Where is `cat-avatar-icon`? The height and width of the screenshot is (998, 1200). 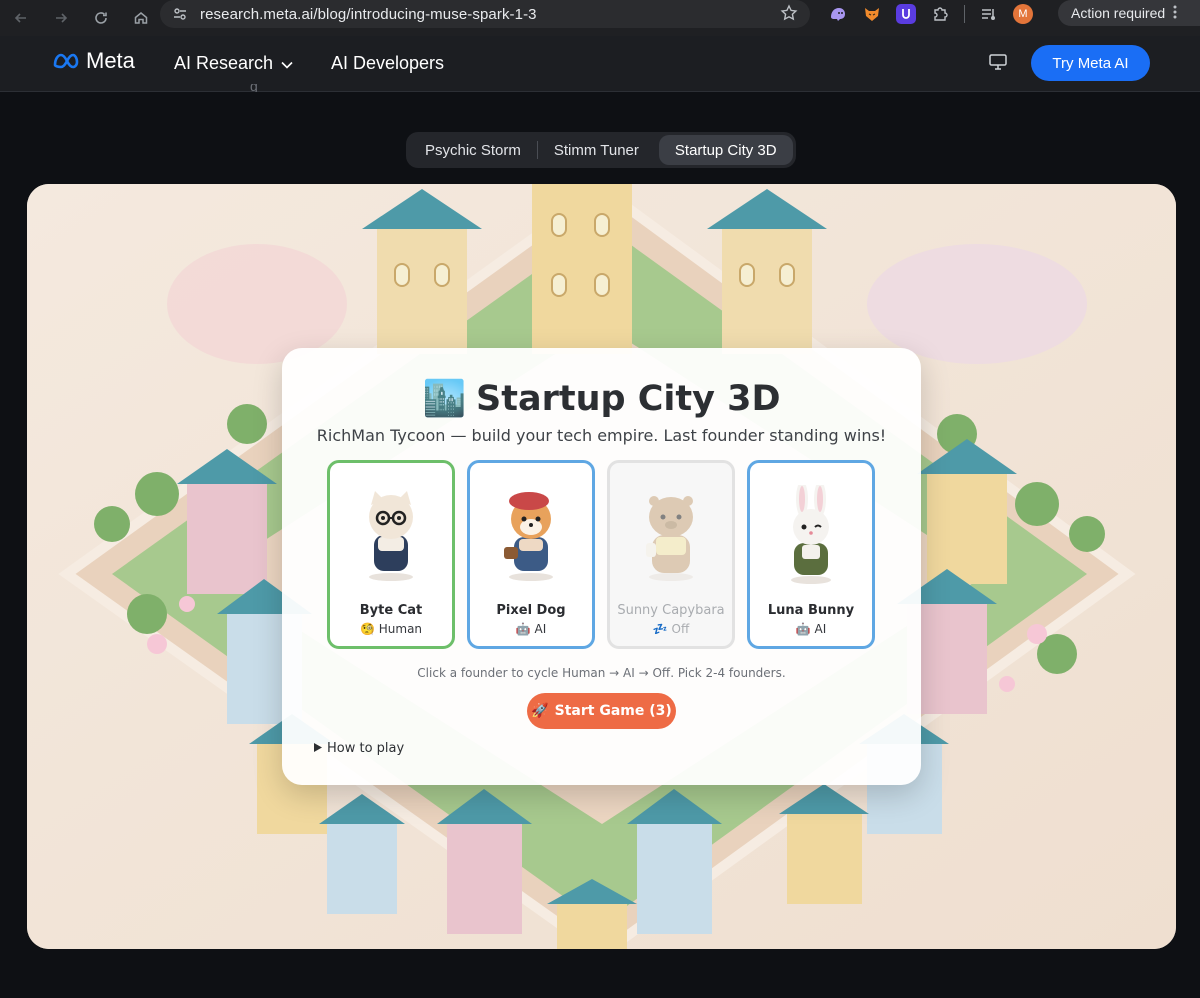 cat-avatar-icon is located at coordinates (391, 536).